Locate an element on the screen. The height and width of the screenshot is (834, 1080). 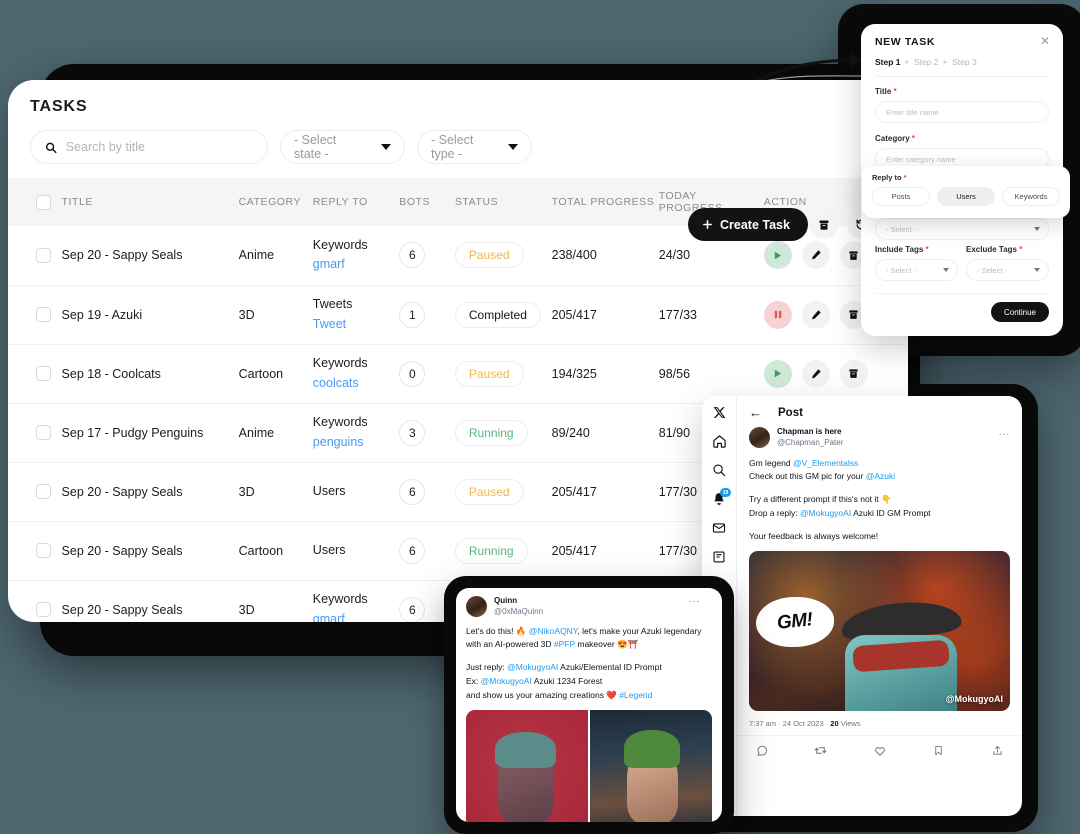
include-tags-label-text: Include Tags is located at coordinates (899, 249).